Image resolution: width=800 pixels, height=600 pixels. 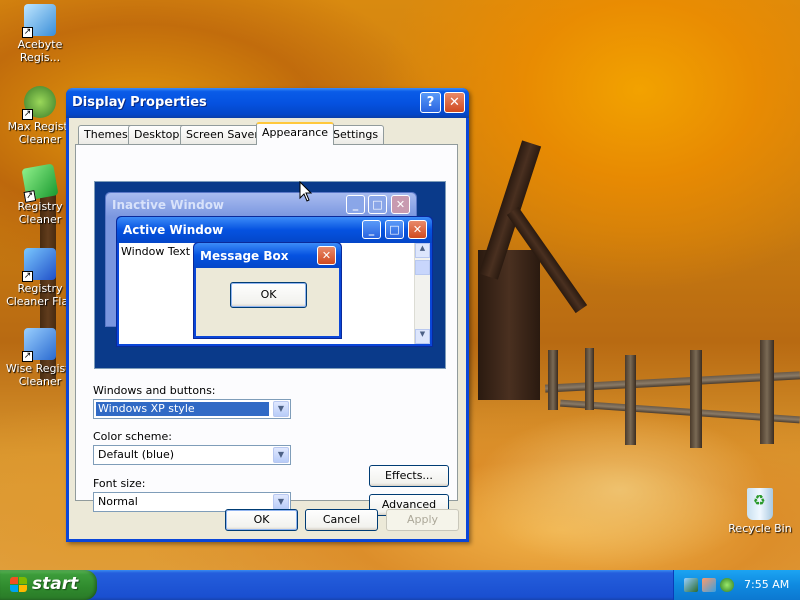 What do you see at coordinates (306, 191) in the screenshot?
I see `mouse-cursor-icon` at bounding box center [306, 191].